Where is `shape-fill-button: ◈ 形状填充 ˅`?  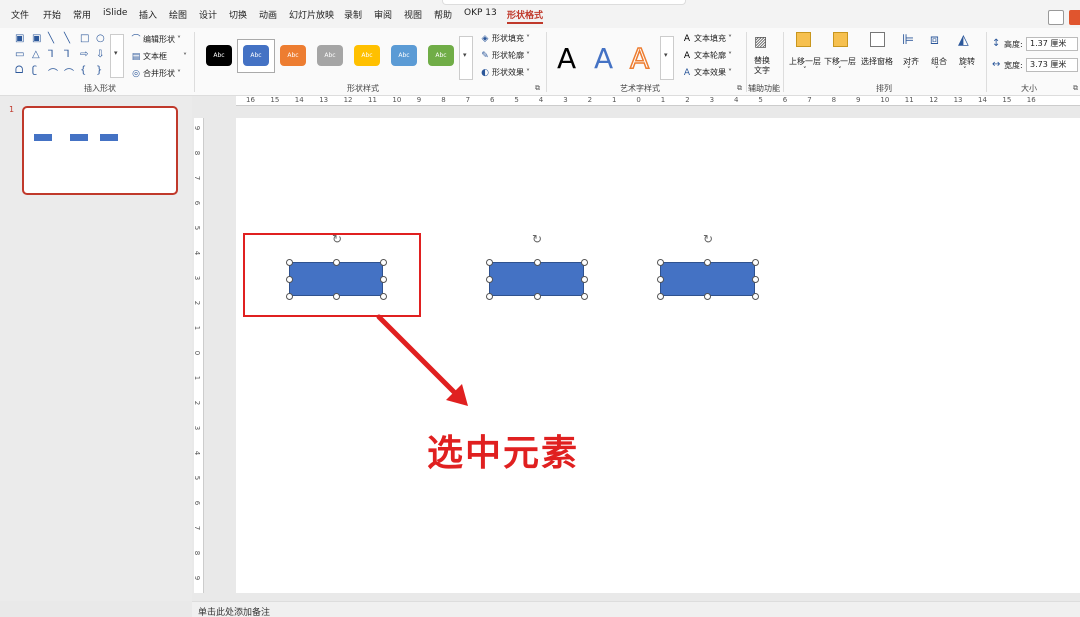
shape-fill-button: ◈ 形状填充 ˅ is located at coordinates (505, 38).